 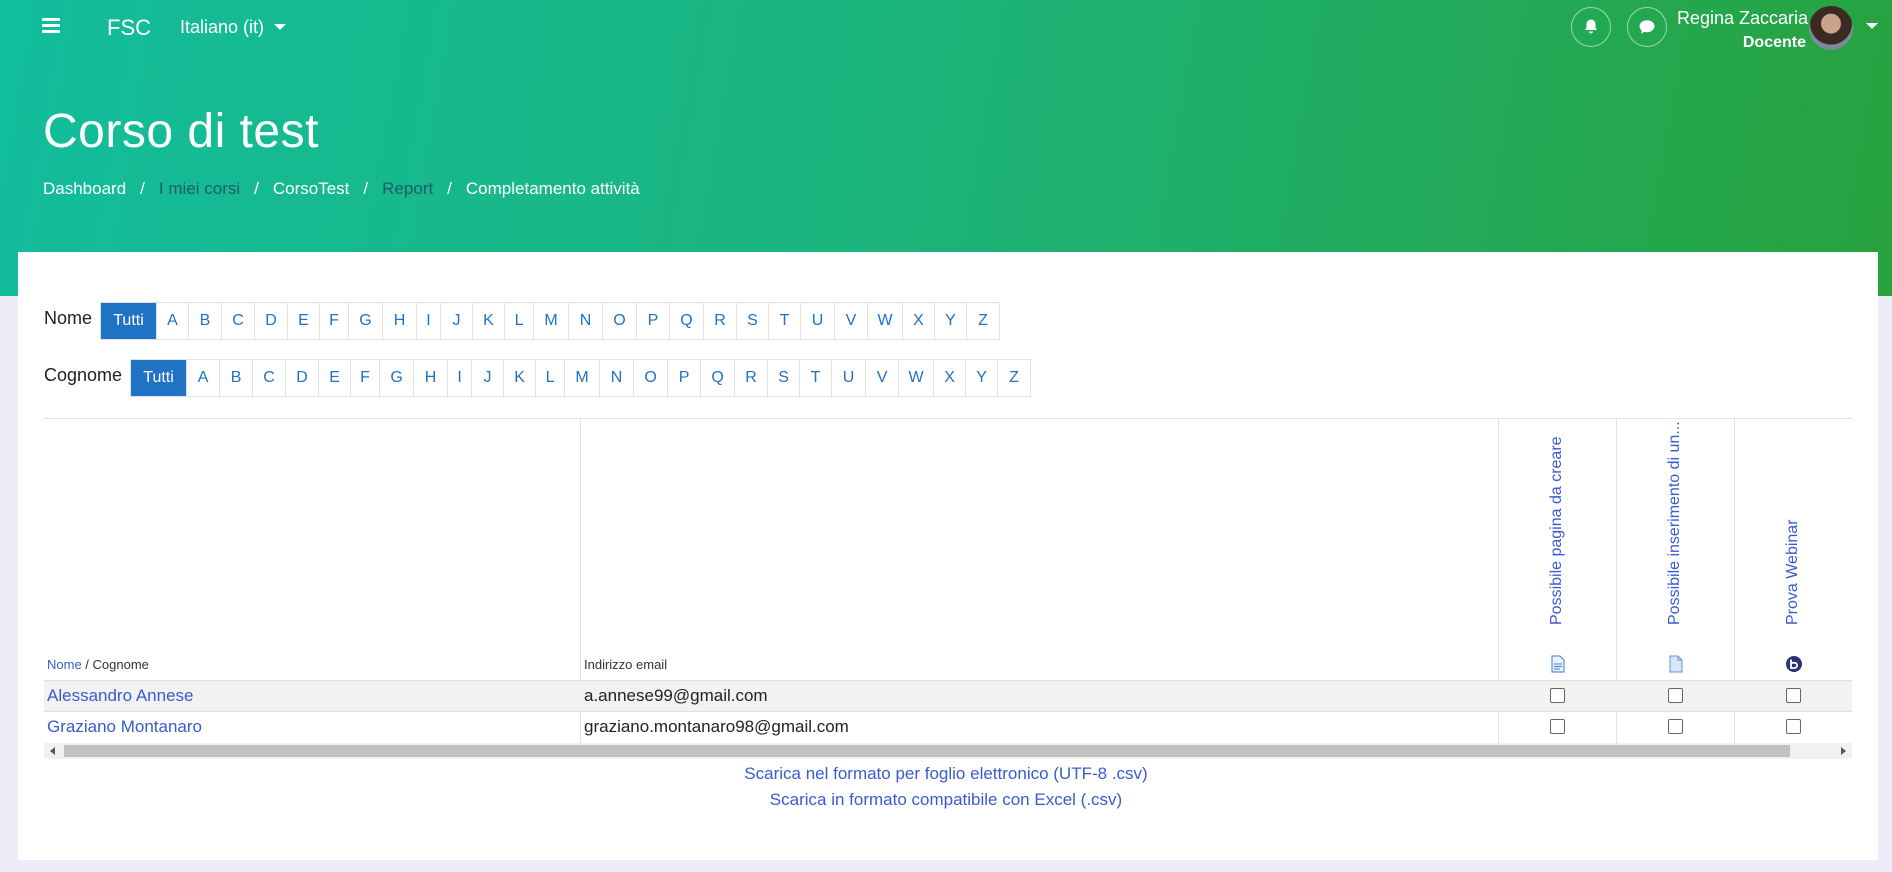 What do you see at coordinates (619, 321) in the screenshot?
I see `first-name-filter-letter: O` at bounding box center [619, 321].